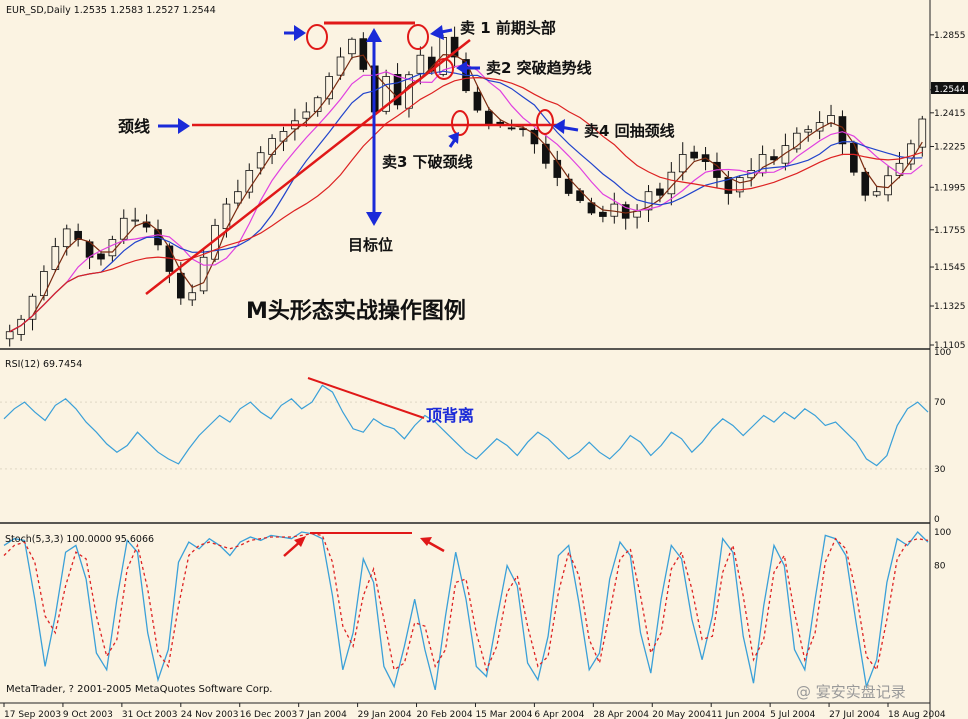  What do you see at coordinates (738, 714) in the screenshot?
I see `x-tick-label: 11 Jun 2004` at bounding box center [738, 714].